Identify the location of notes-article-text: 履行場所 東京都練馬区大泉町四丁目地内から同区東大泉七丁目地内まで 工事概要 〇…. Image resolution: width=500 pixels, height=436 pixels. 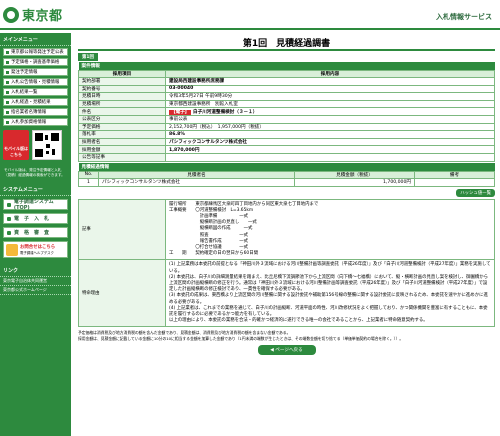
(330, 229).